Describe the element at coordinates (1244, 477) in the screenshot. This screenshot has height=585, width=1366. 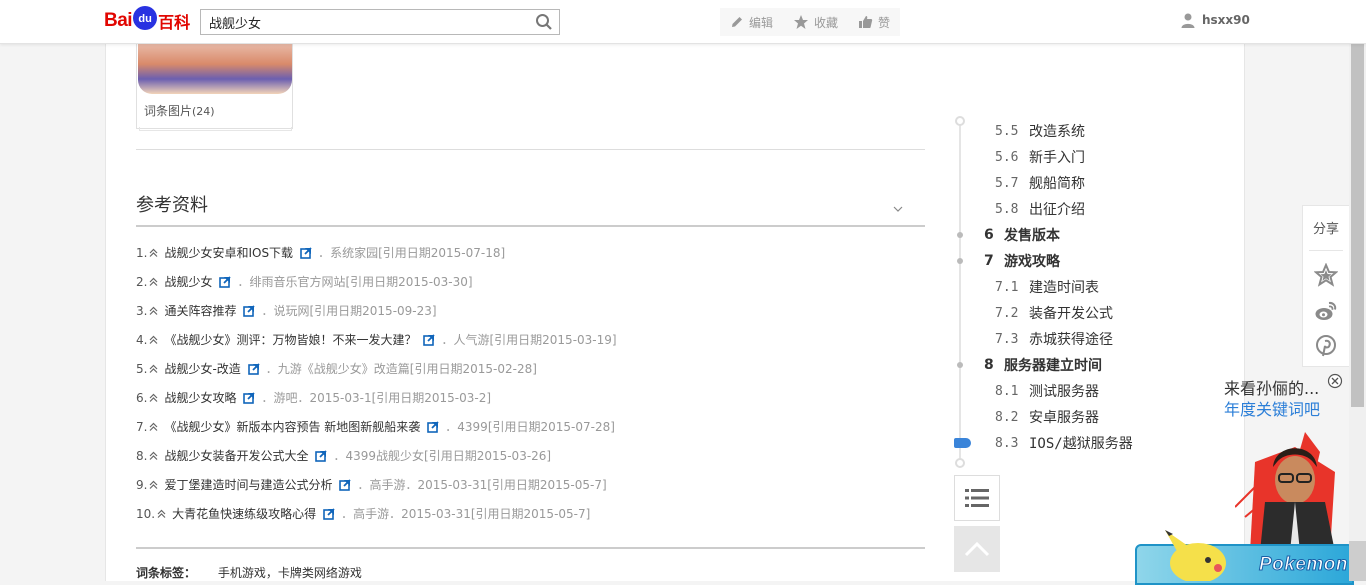
I see `advertisement: 来看孙俪的... 年度关键词吧 Pokemon` at that location.